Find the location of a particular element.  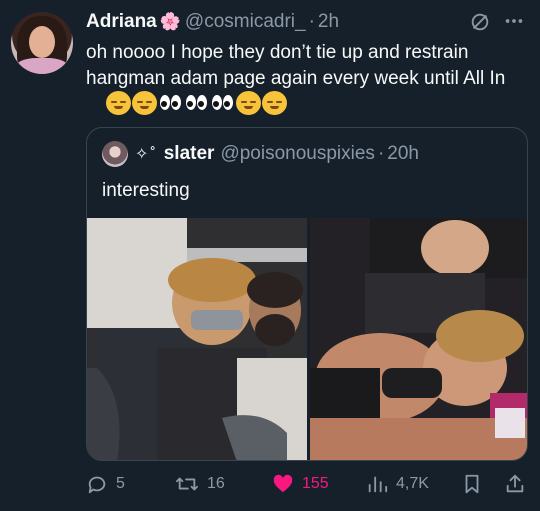

quoted-tweet-header: ✧˚ slater @poisonouspixies · 20h is located at coordinates (260, 154).